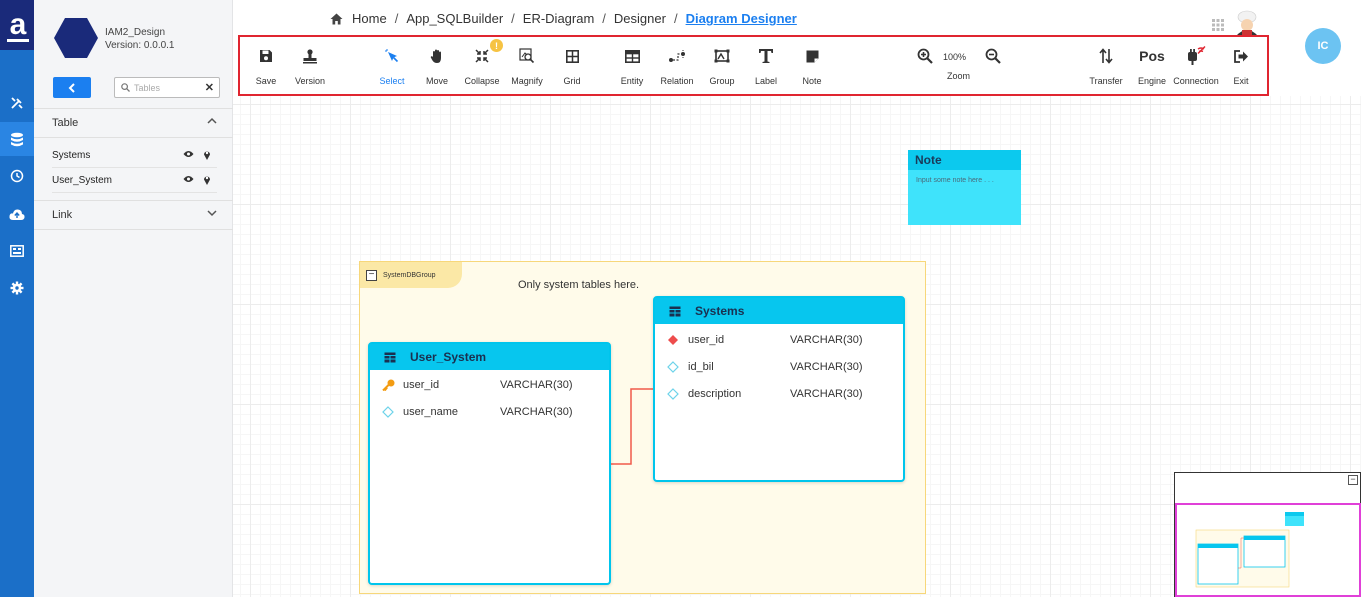  Describe the element at coordinates (489, 412) in the screenshot. I see `entity-field-row: user_name VARCHAR(30)` at that location.